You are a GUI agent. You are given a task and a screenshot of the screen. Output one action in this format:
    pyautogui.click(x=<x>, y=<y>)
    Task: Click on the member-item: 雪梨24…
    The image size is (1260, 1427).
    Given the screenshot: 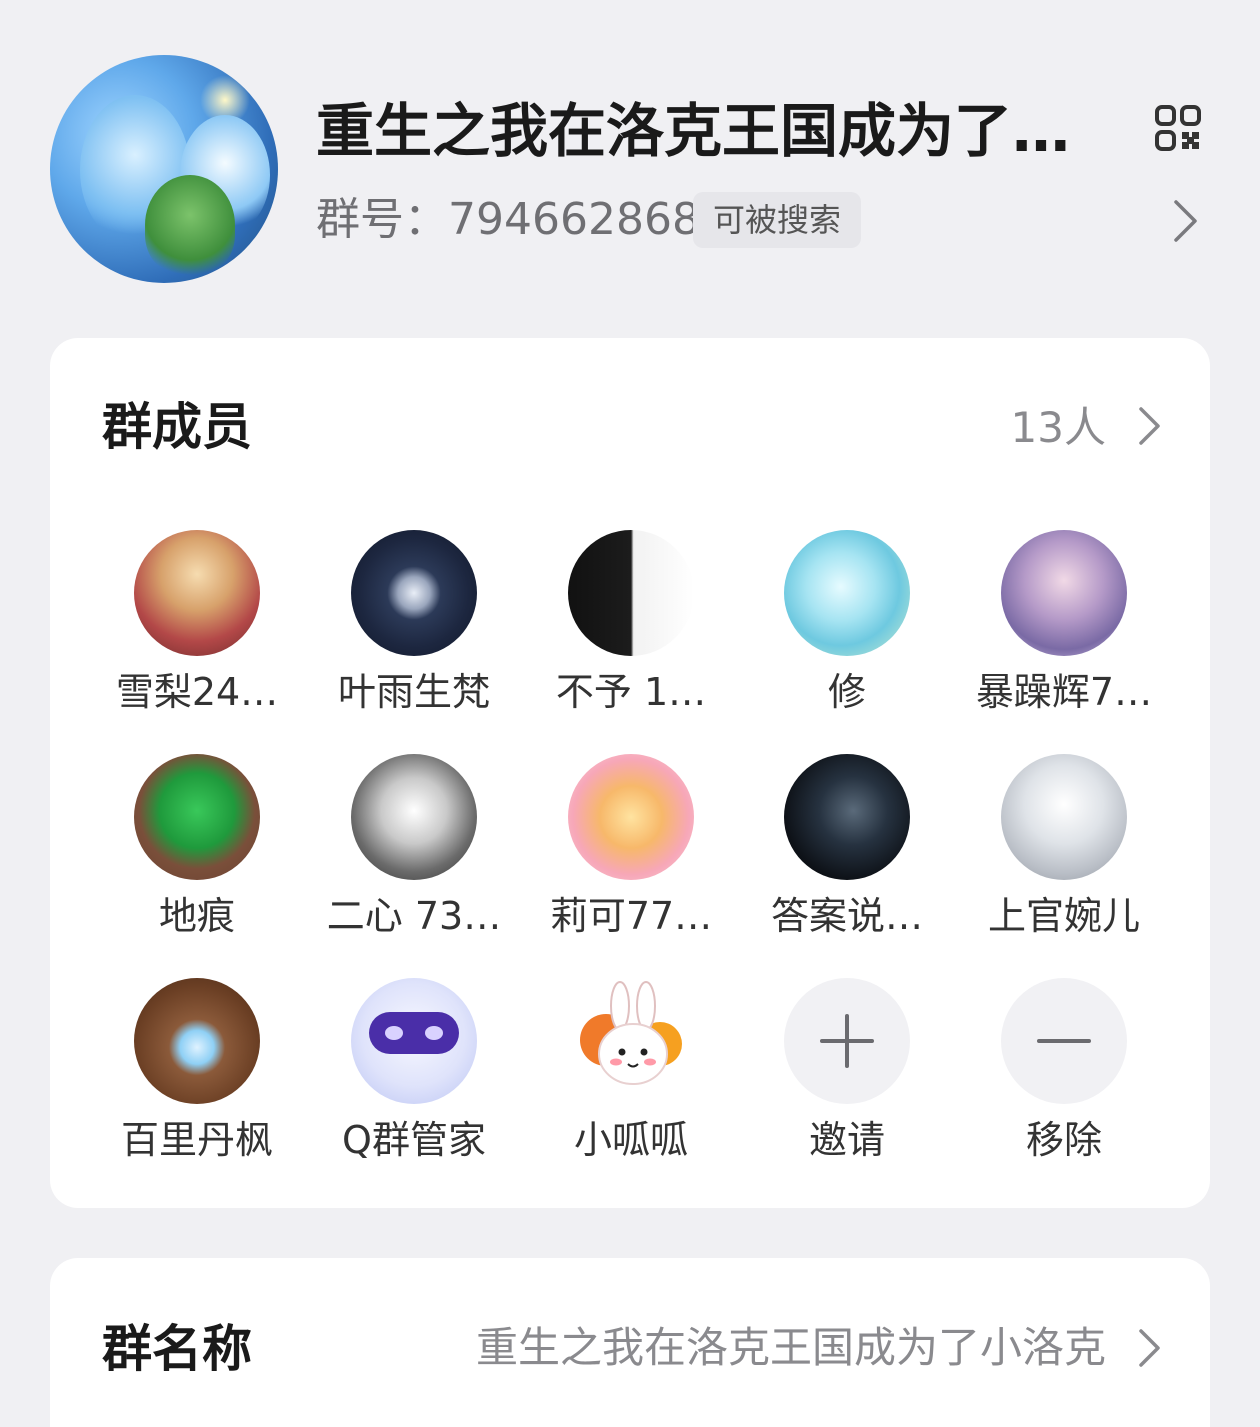 What is the action you would take?
    pyautogui.click(x=197, y=625)
    